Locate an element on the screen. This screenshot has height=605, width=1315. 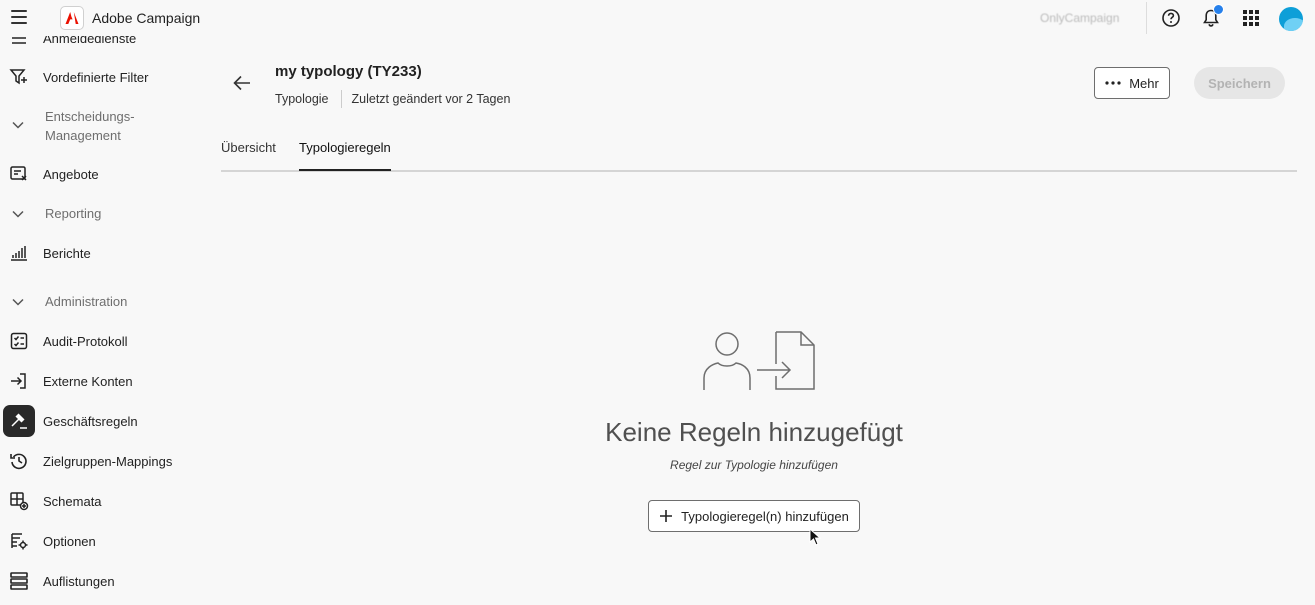
more-button: Mehr is located at coordinates (1132, 83).